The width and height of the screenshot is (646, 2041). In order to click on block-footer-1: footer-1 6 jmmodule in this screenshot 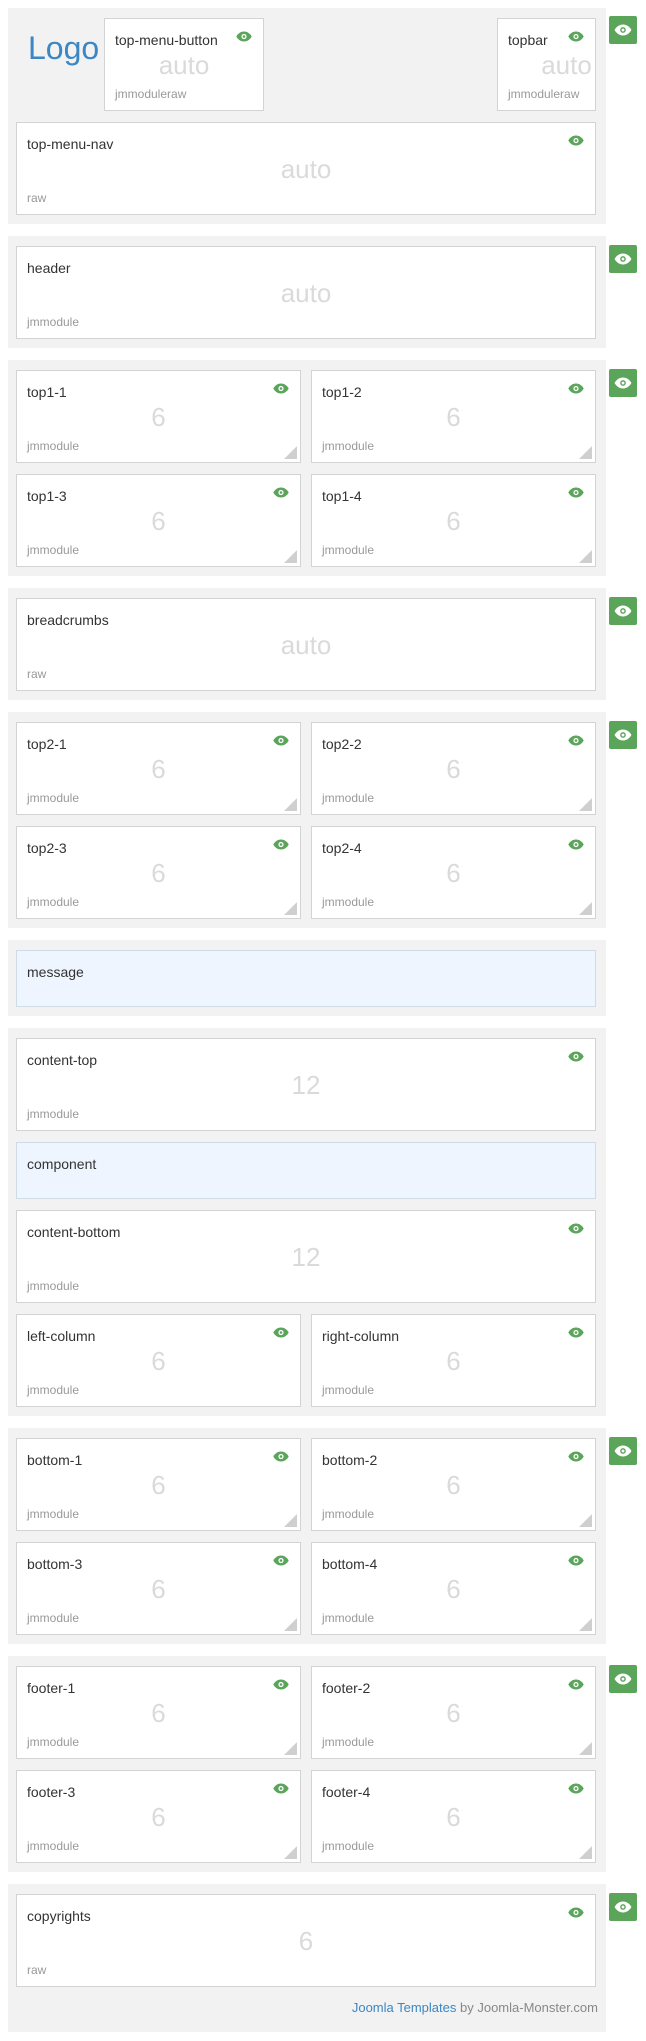, I will do `click(158, 1712)`.